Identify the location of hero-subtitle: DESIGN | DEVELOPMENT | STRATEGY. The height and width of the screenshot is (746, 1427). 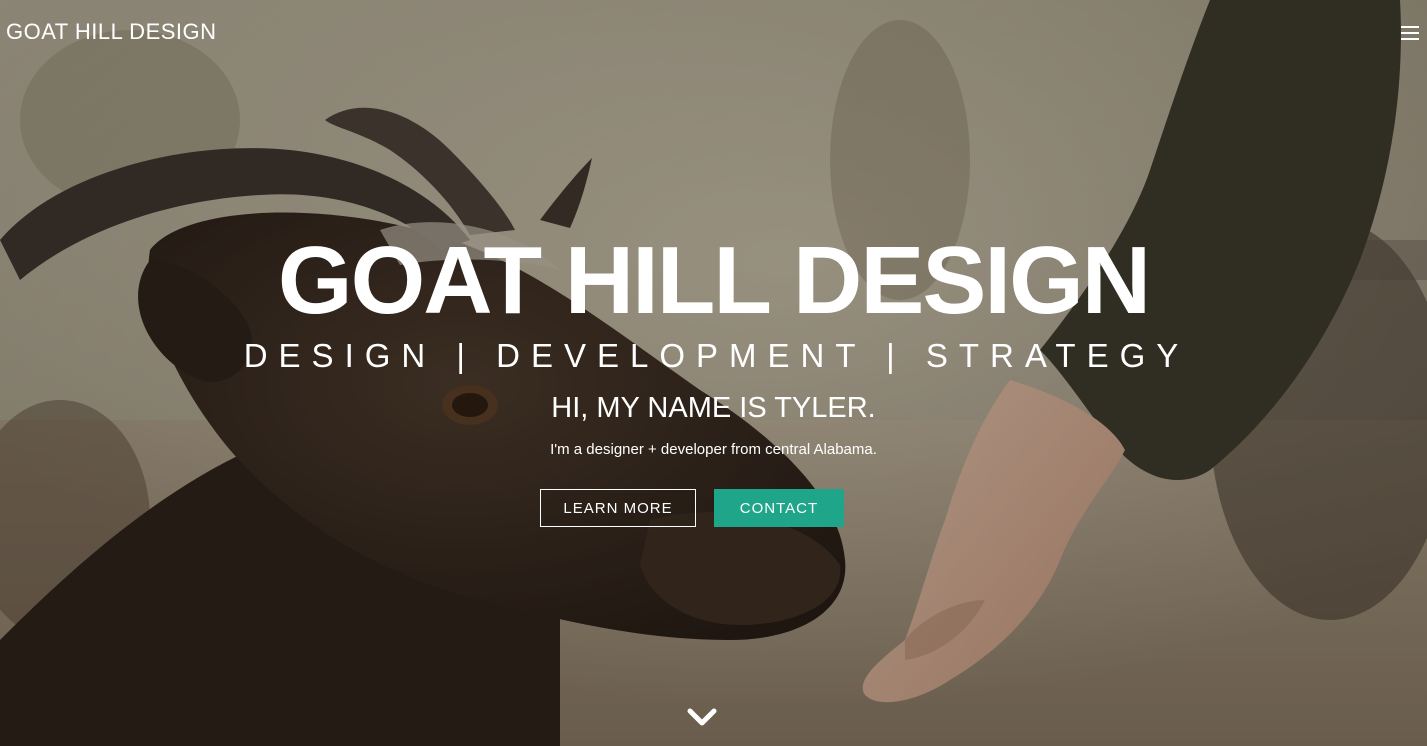
(716, 355).